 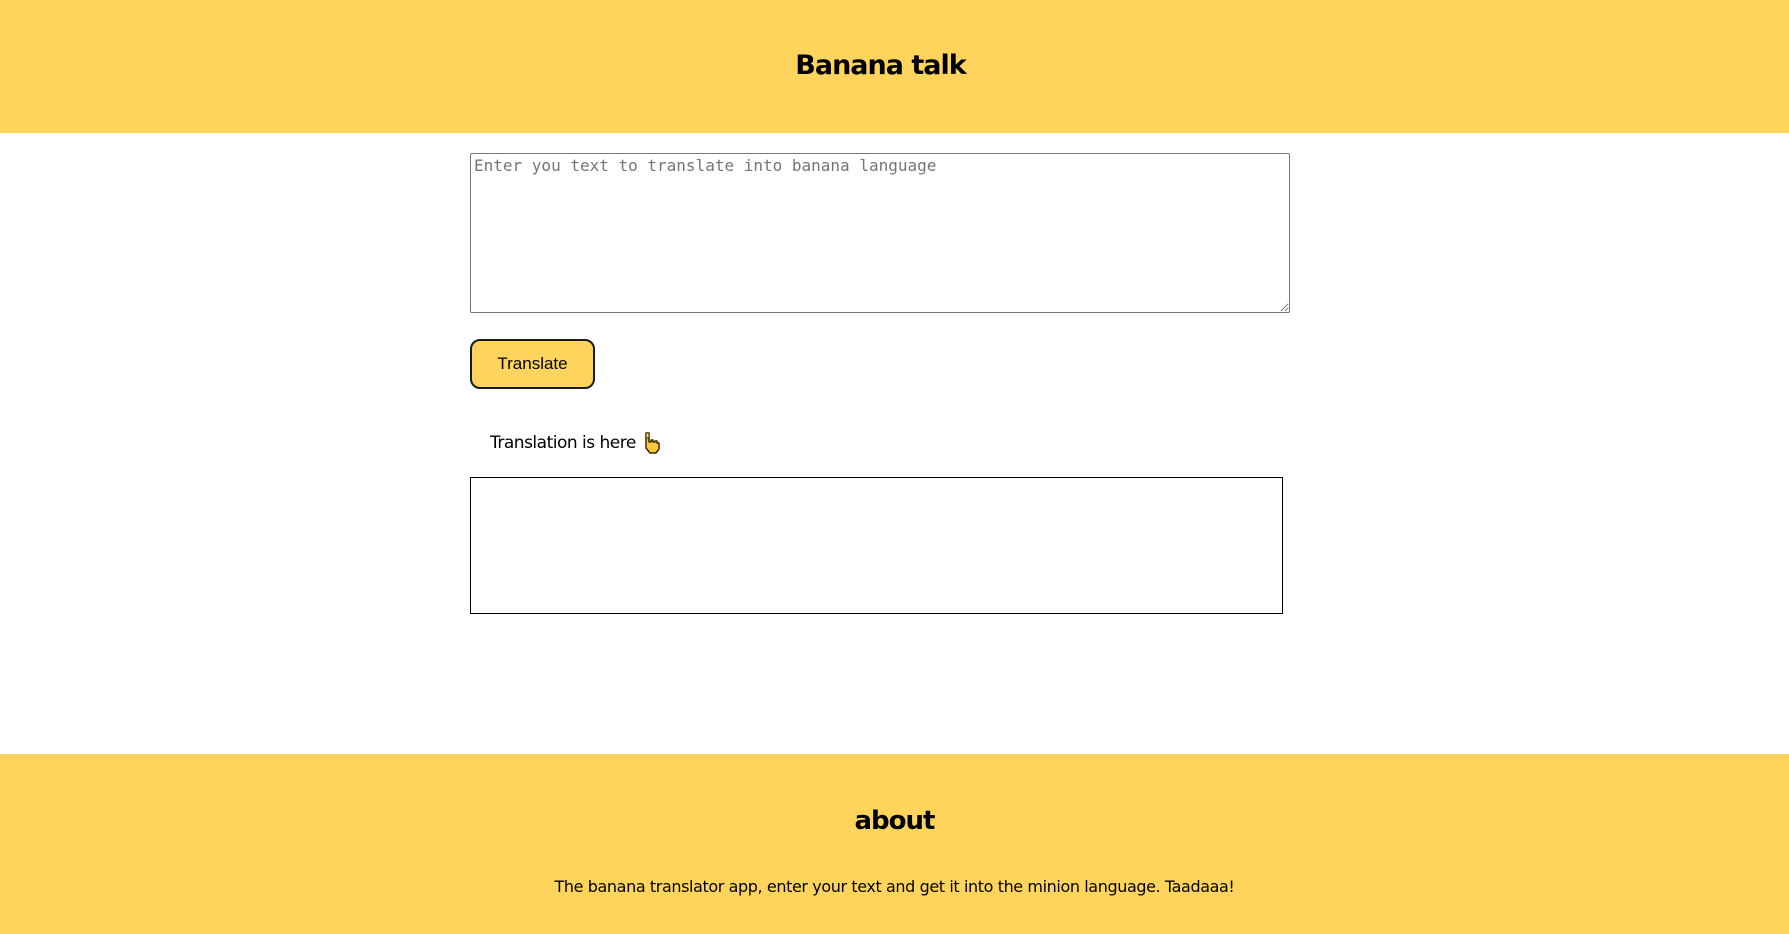 I want to click on footer-heading: about, so click(x=895, y=821).